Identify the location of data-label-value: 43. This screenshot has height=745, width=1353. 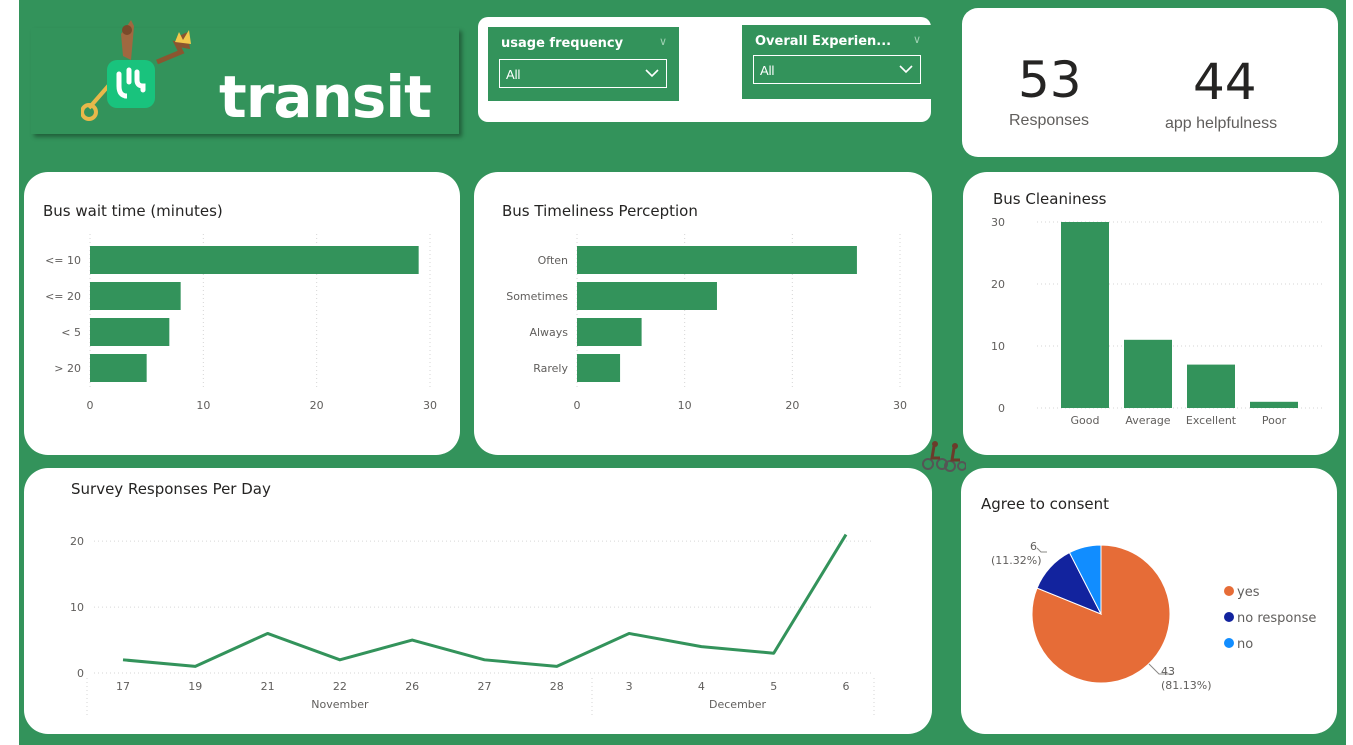
(1168, 671).